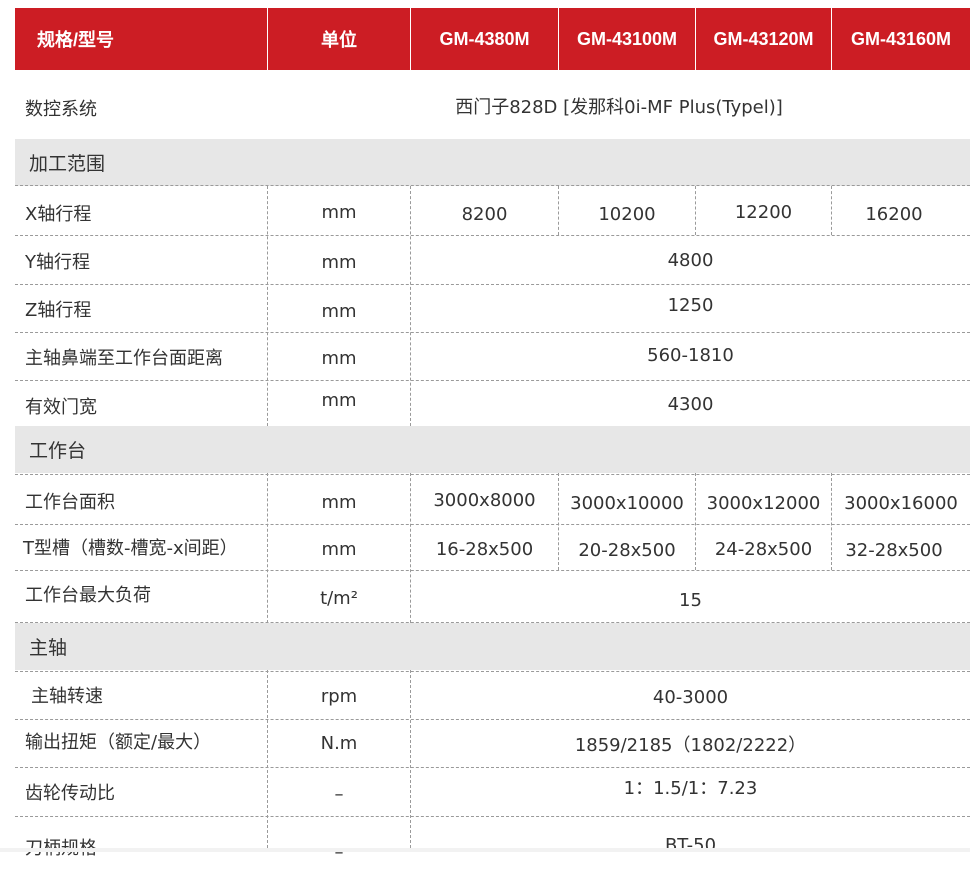  I want to click on section-table: 工作台, so click(492, 449).